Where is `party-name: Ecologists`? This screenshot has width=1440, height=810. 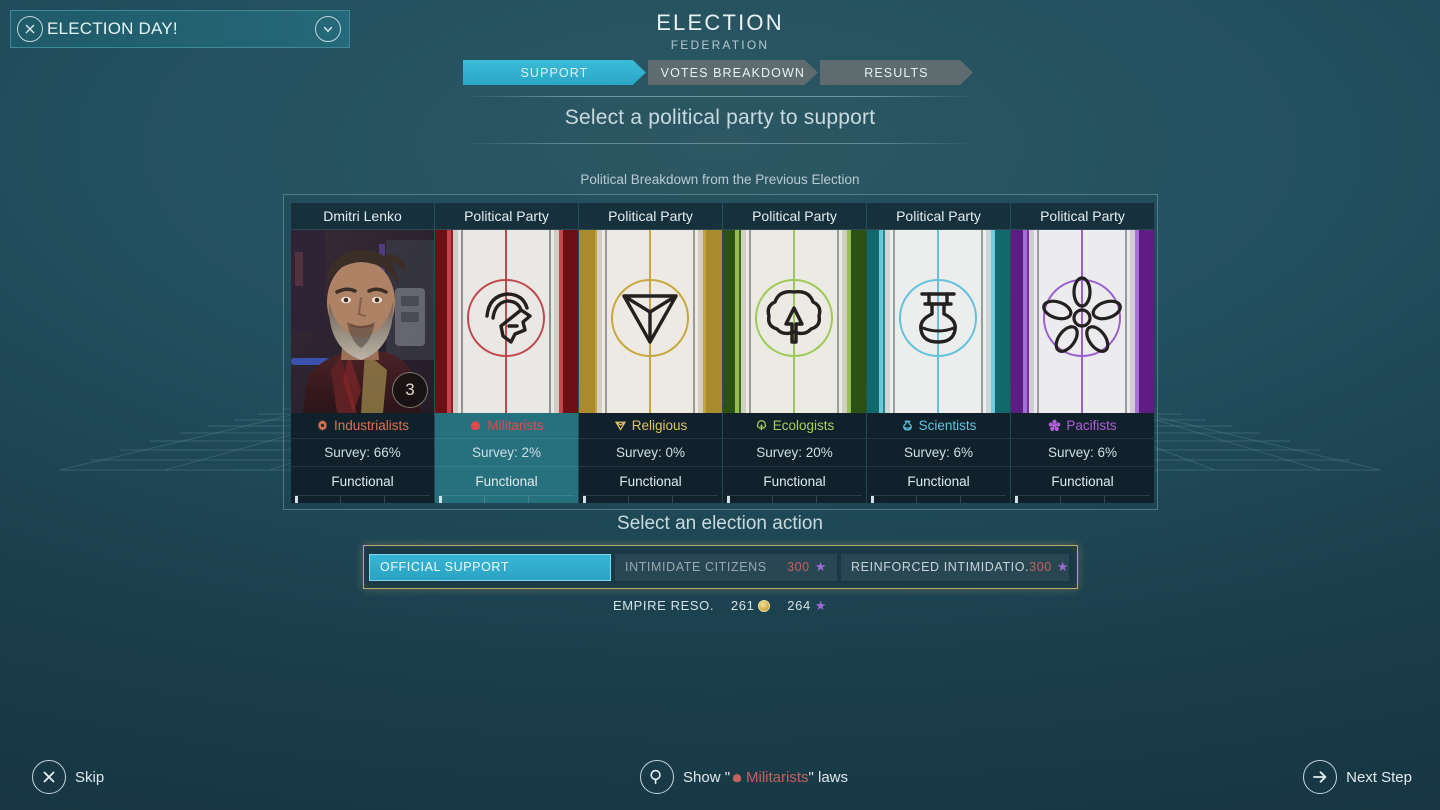
party-name: Ecologists is located at coordinates (803, 425).